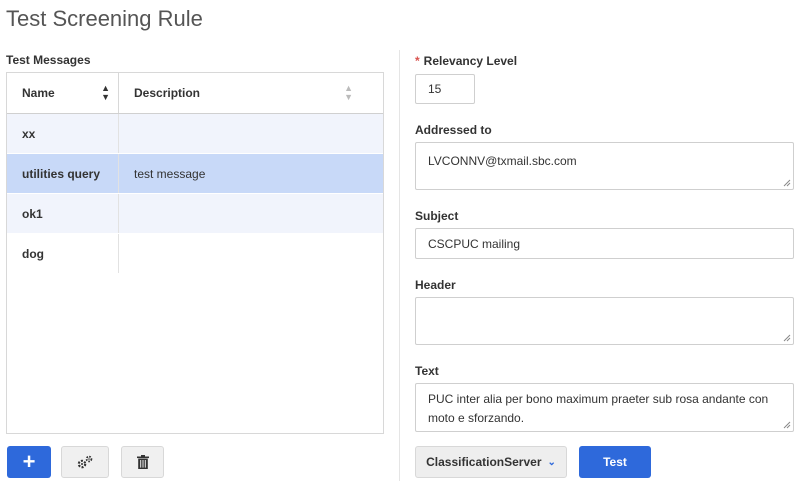 Image resolution: width=800 pixels, height=481 pixels. I want to click on edit-message-button, so click(85, 462).